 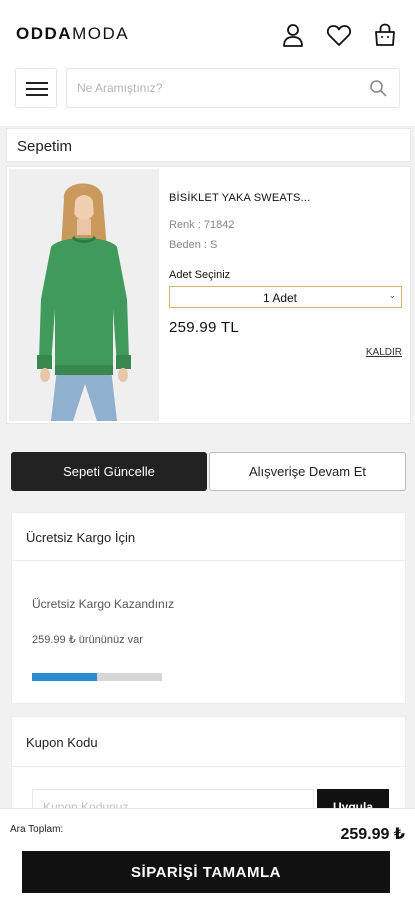 I want to click on coupon-title: Kupon Kodu, so click(x=62, y=742).